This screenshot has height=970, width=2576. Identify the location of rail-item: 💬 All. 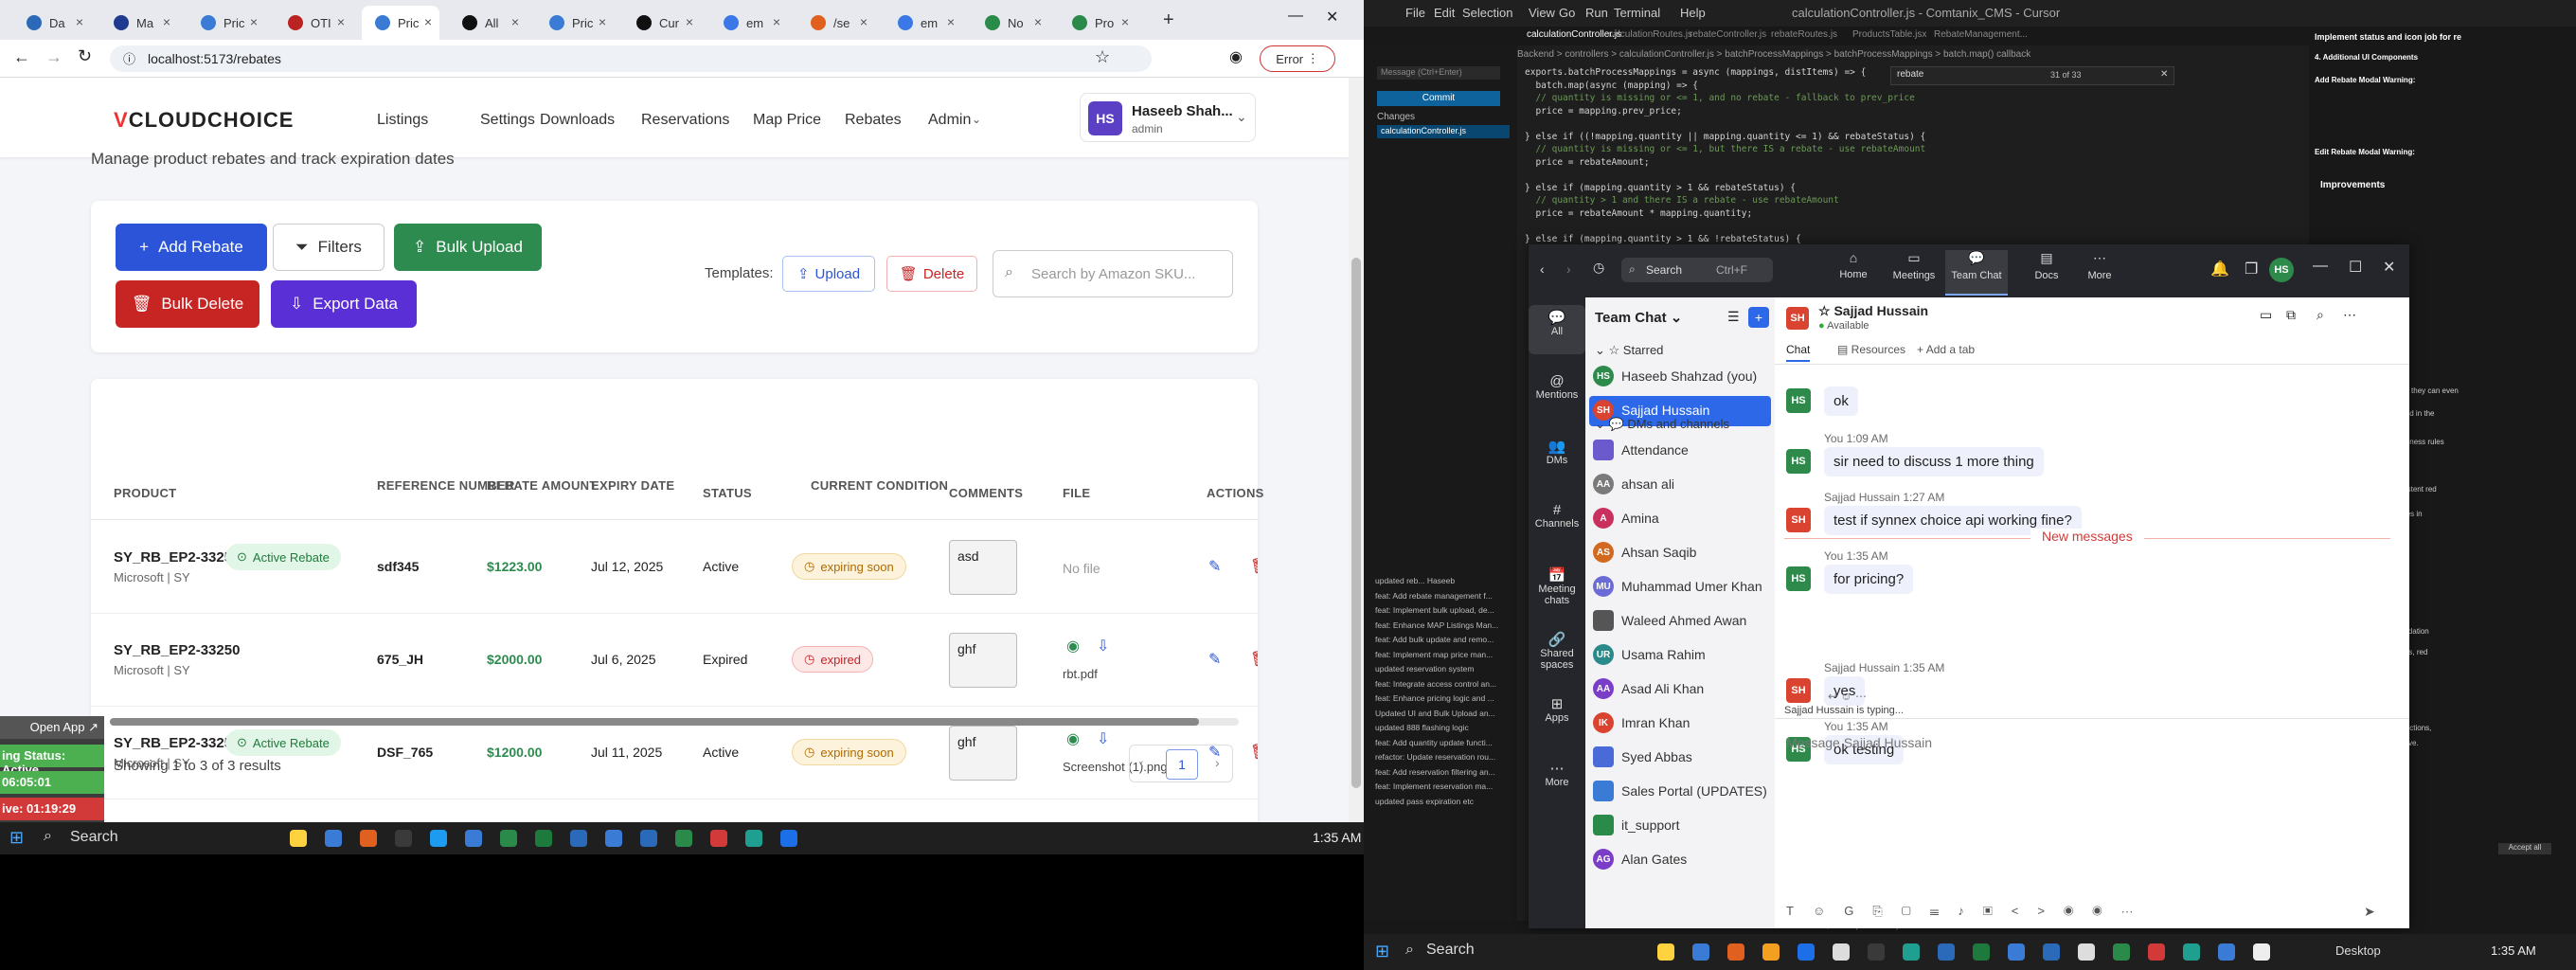
(1557, 329).